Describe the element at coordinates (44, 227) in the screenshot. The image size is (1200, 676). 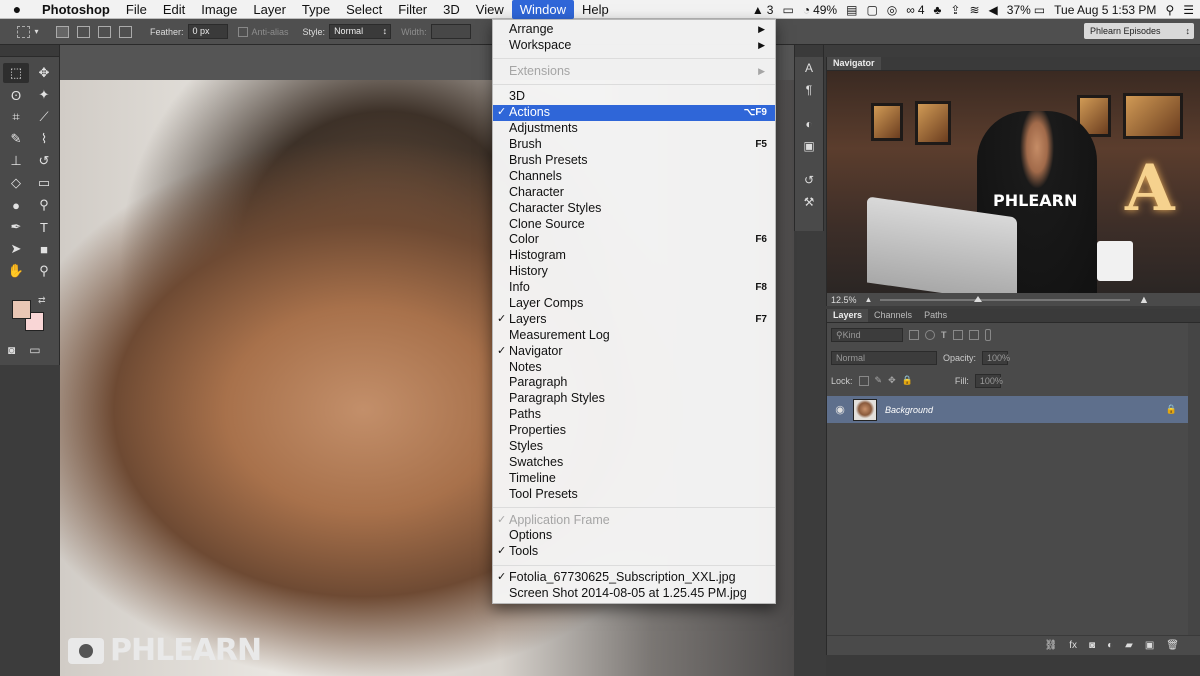
I see `type-tool-icon: T` at that location.